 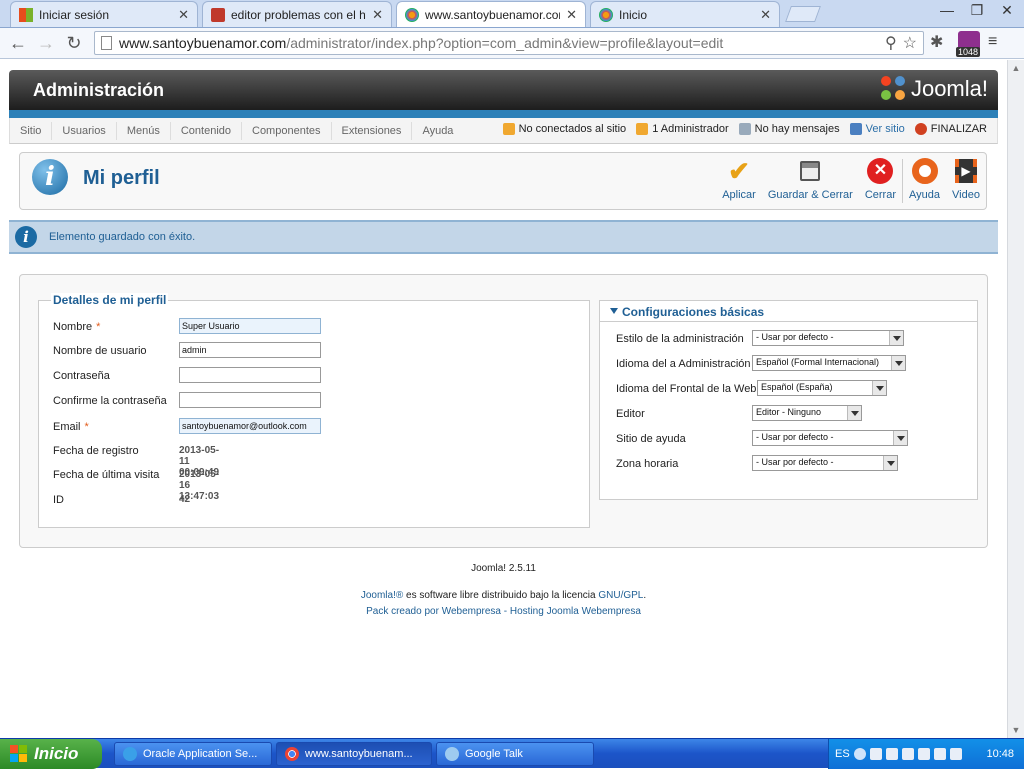 I want to click on page-icon, so click(x=106, y=43).